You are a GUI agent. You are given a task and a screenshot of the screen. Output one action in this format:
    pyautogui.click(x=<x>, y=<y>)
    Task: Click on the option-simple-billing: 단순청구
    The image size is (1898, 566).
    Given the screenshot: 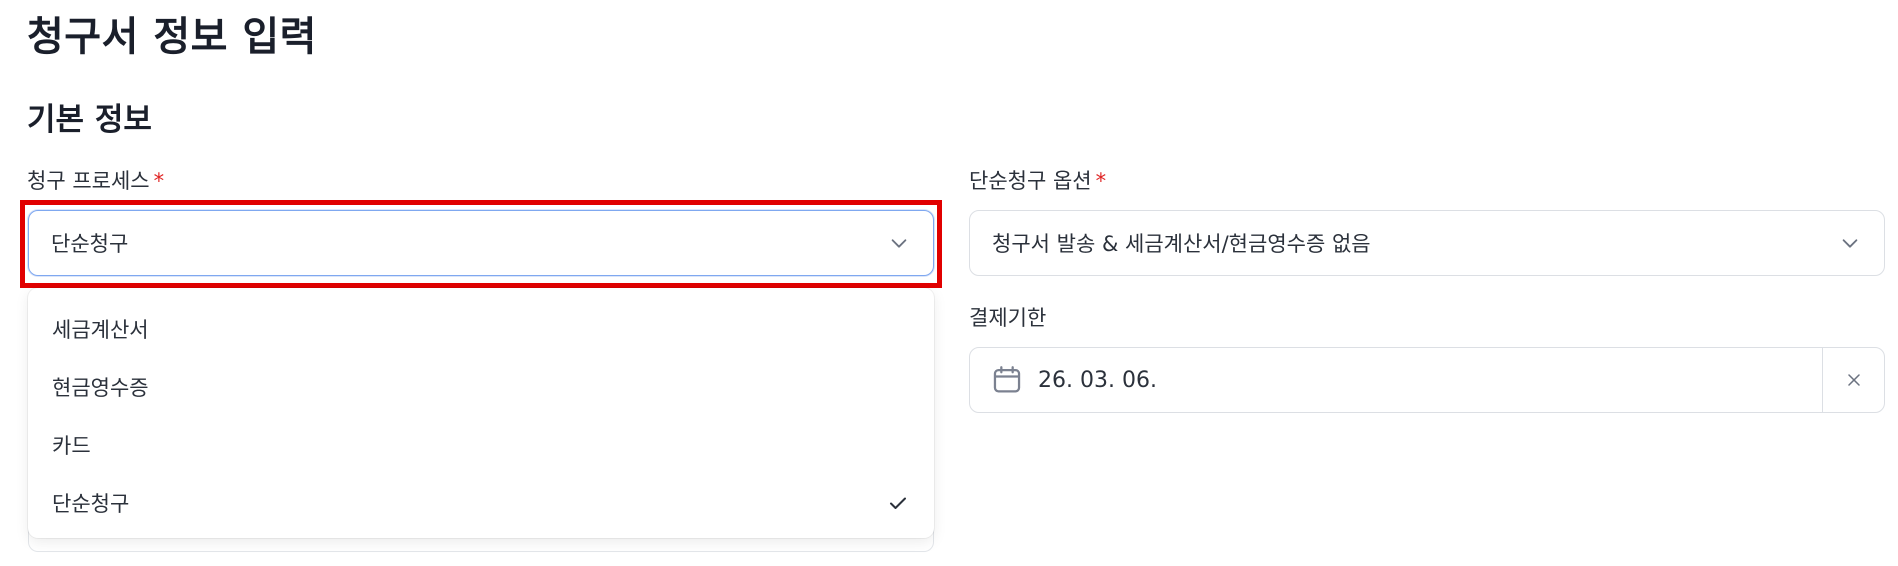 What is the action you would take?
    pyautogui.click(x=481, y=503)
    